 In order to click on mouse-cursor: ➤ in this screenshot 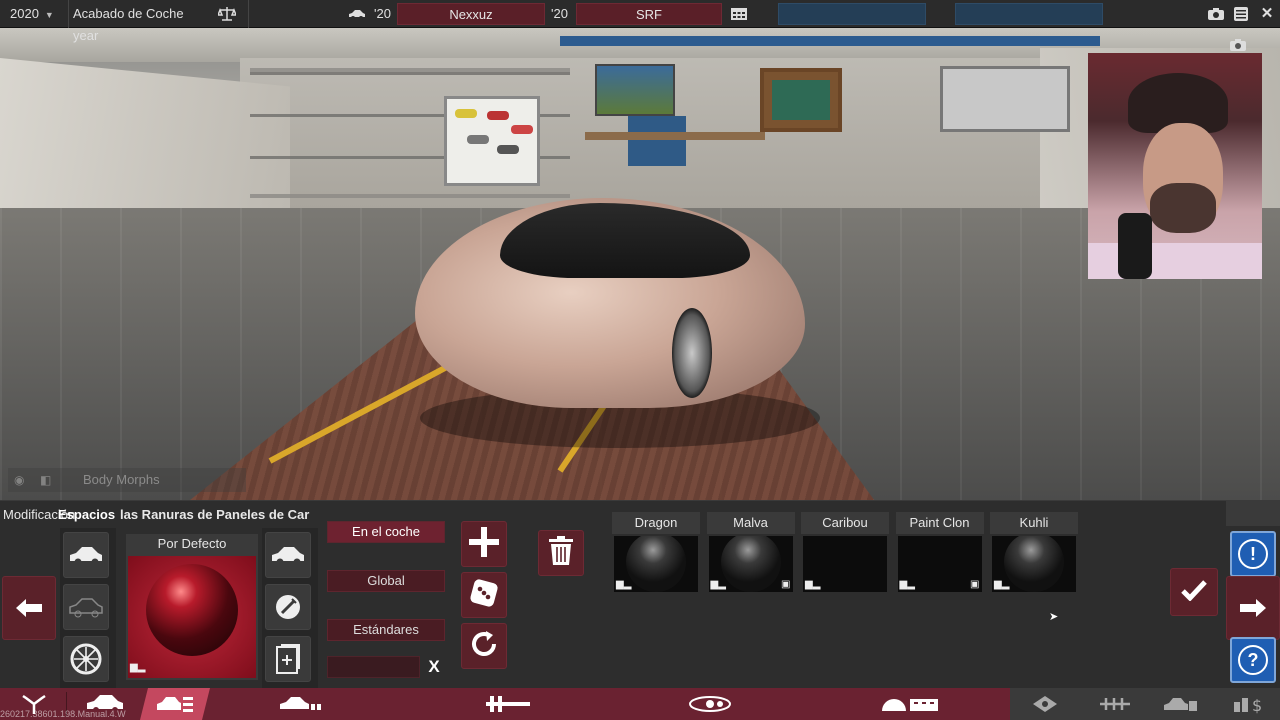, I will do `click(1054, 617)`.